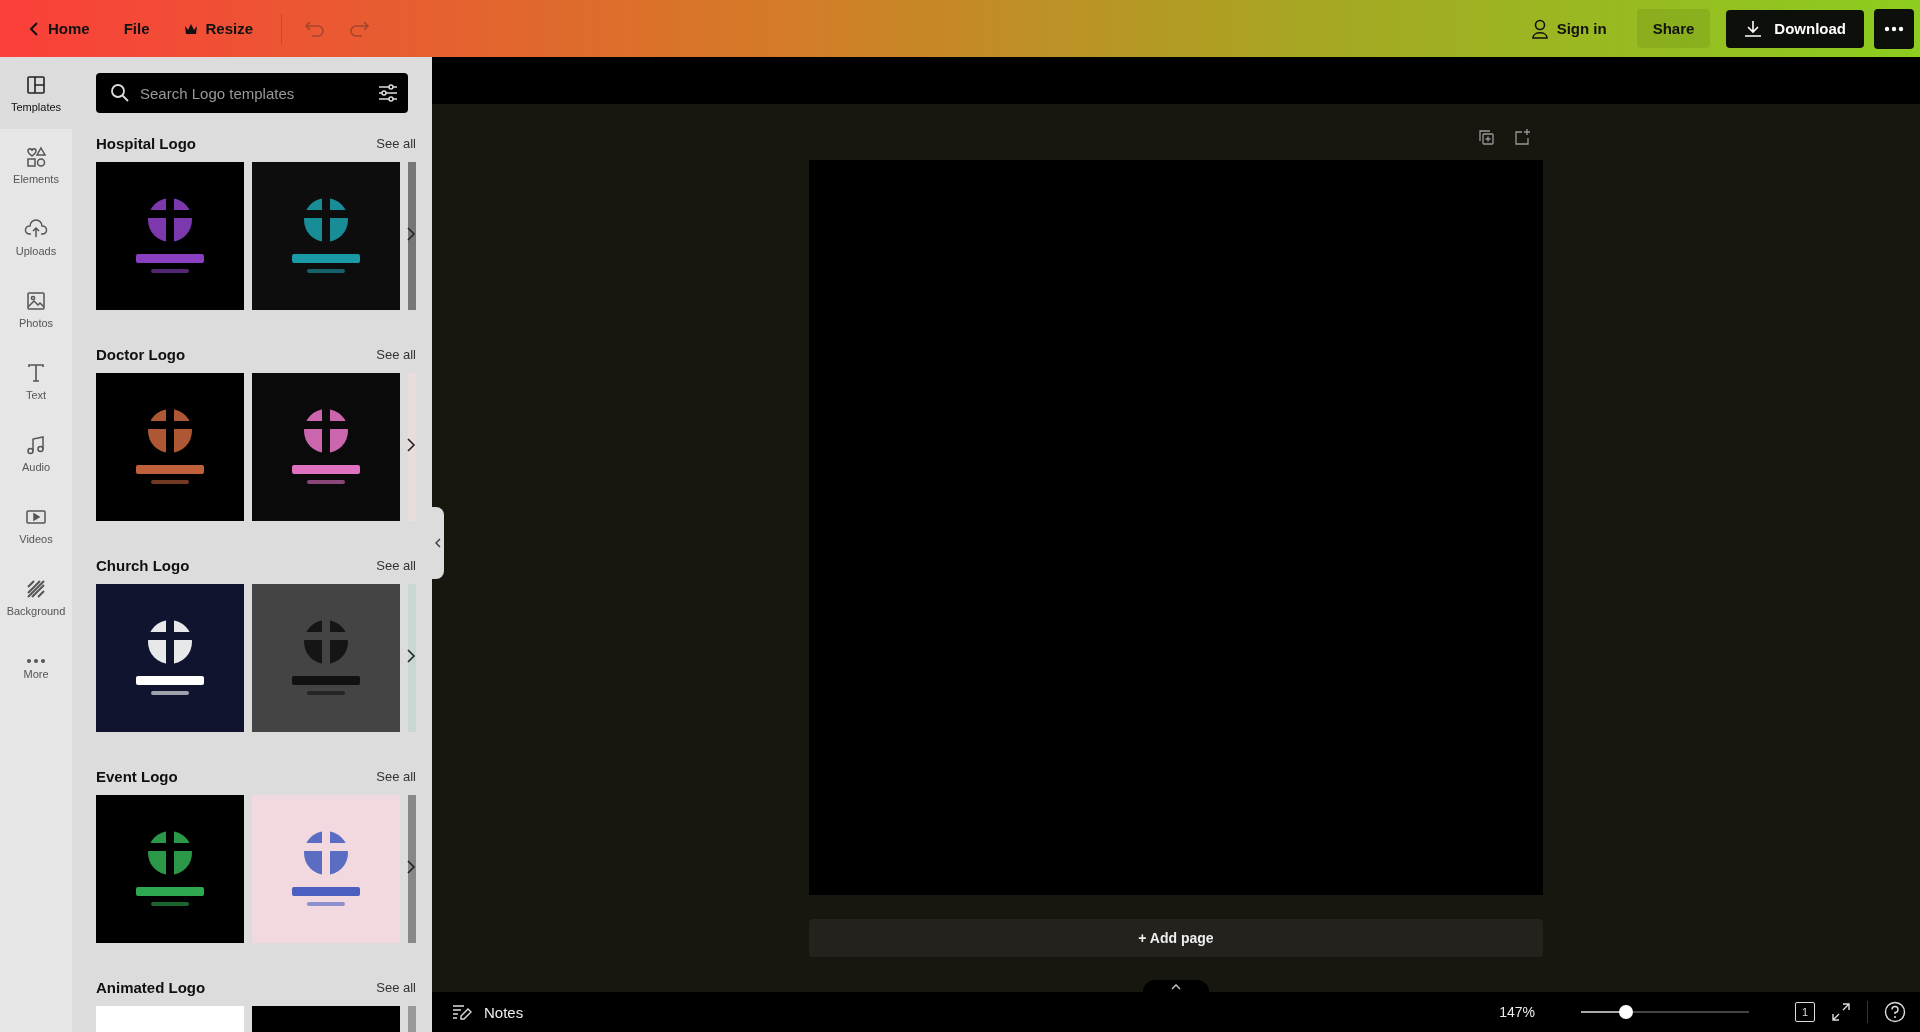 This screenshot has width=1920, height=1032. I want to click on file-button: File, so click(136, 28).